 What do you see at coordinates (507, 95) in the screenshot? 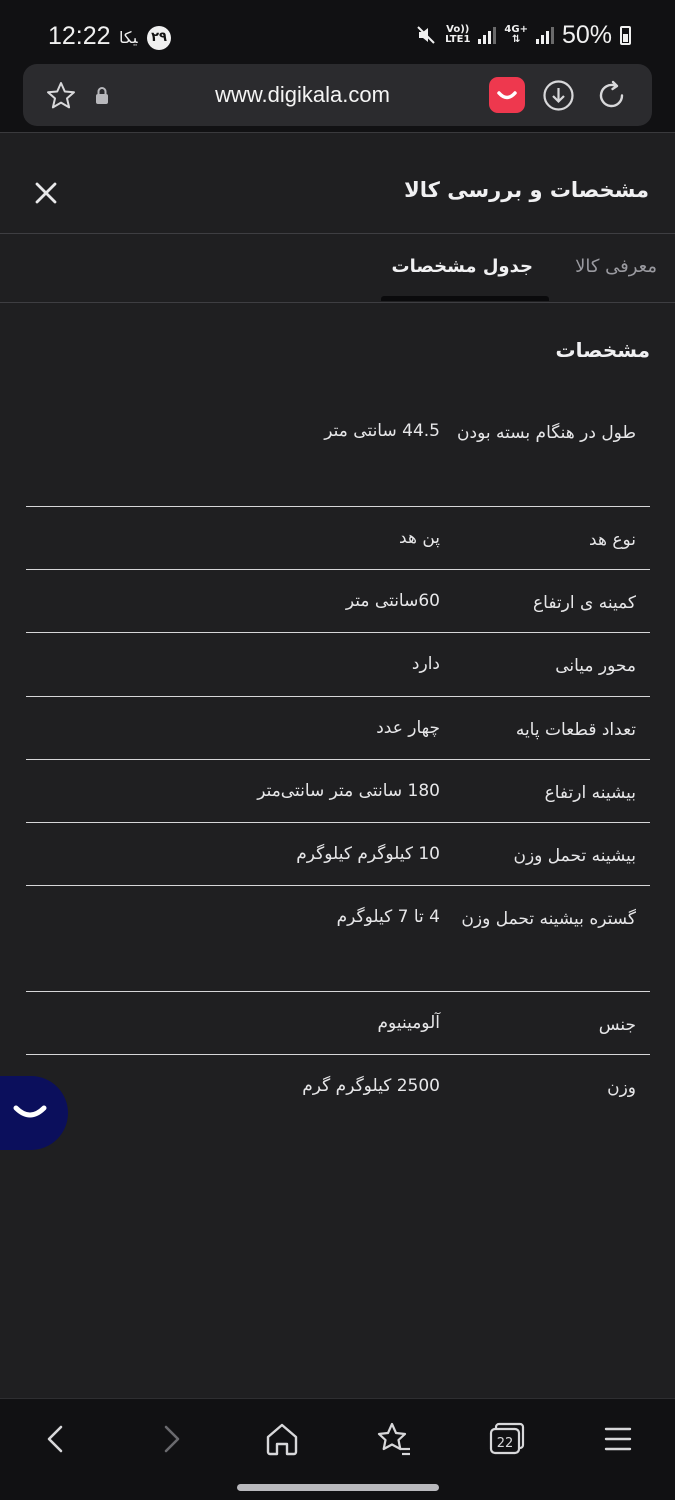
I see `digikala-extension-icon` at bounding box center [507, 95].